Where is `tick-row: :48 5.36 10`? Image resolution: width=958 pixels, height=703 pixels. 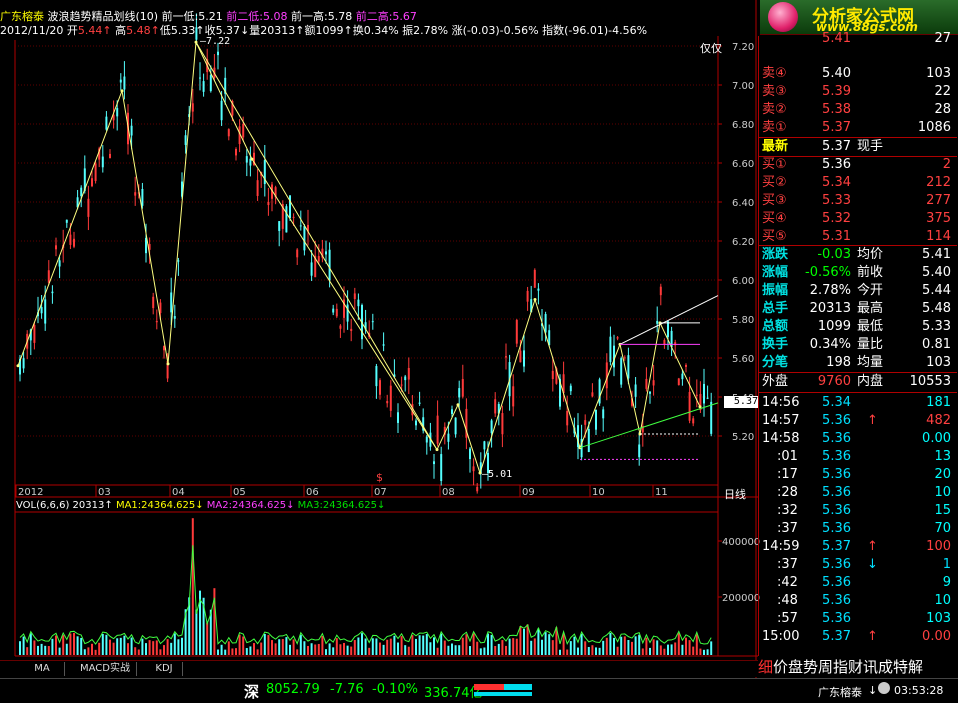
tick-row: :48 5.36 10 is located at coordinates (857, 601).